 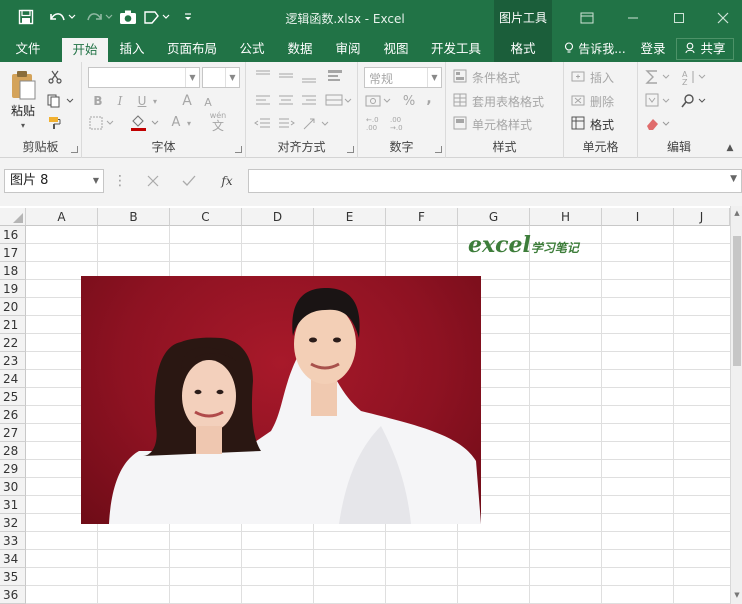 What do you see at coordinates (218, 122) in the screenshot?
I see `phonetic-guide-button: wén 文` at bounding box center [218, 122].